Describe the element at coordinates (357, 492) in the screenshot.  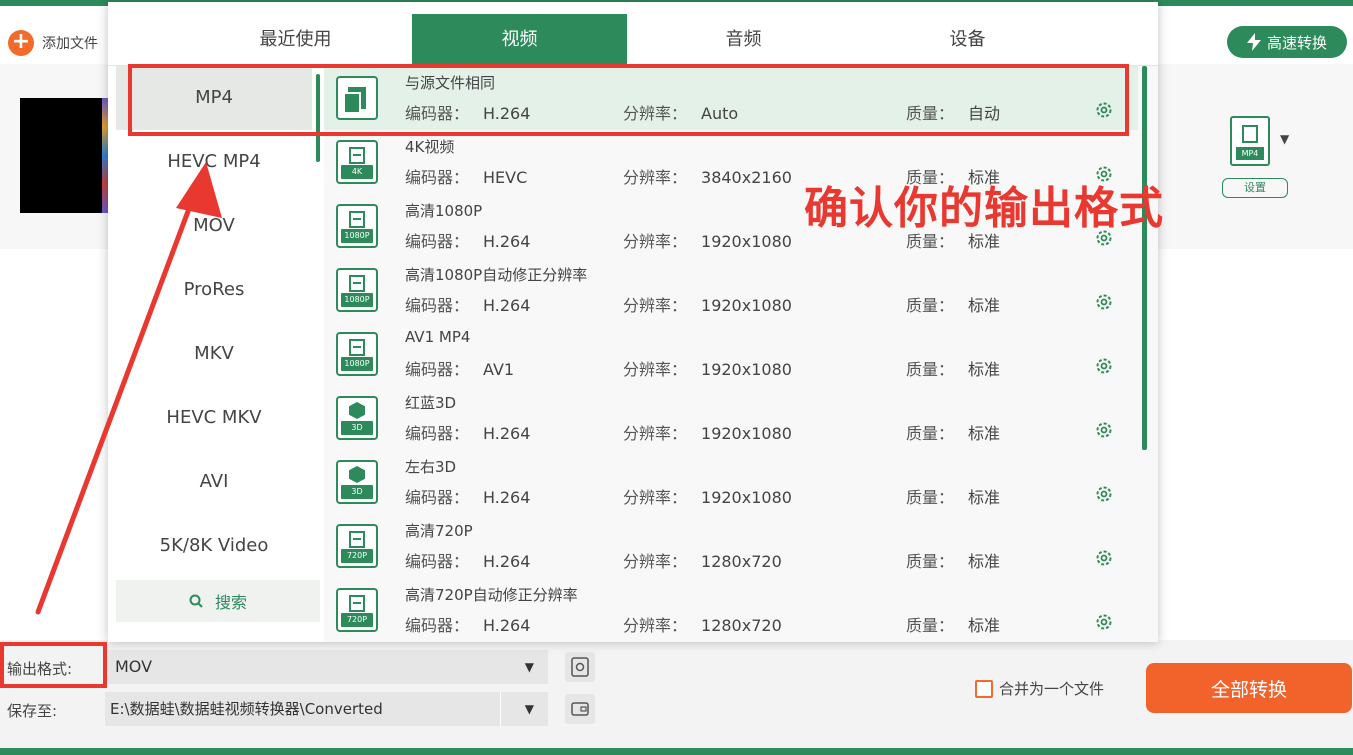
I see `preset-tag: 3D` at that location.